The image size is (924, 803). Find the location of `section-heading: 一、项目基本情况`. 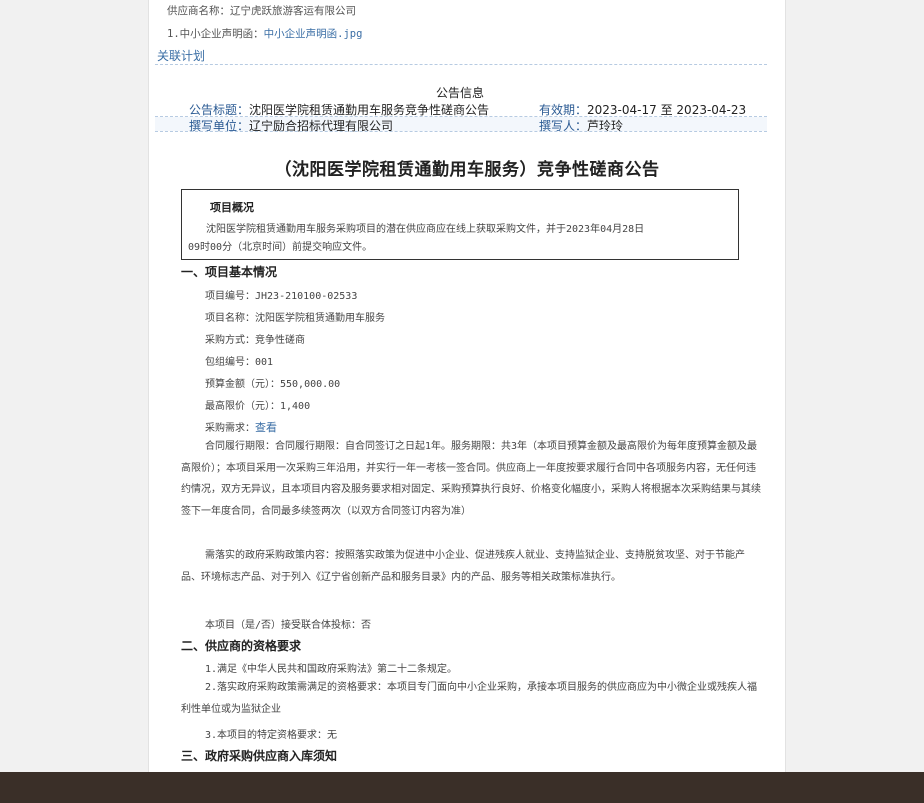

section-heading: 一、项目基本情况 is located at coordinates (229, 272).